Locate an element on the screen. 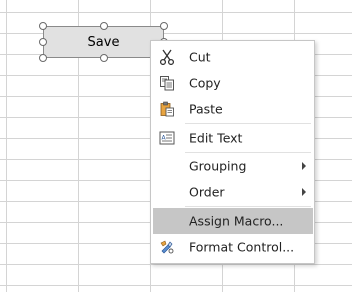  edit-text-icon: A is located at coordinates (167, 138).